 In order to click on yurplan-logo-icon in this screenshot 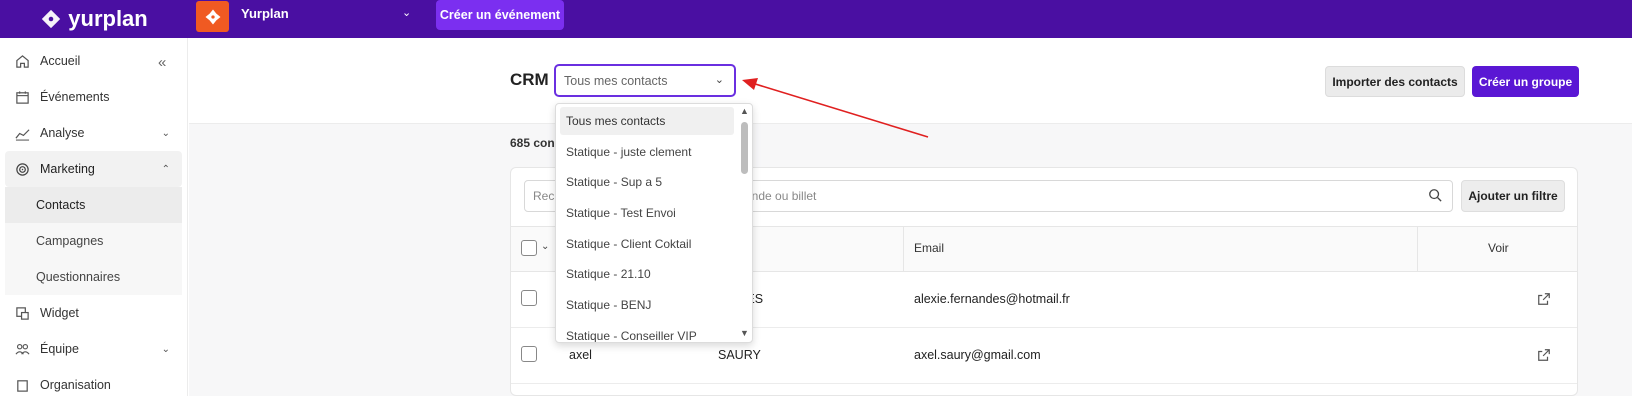, I will do `click(51, 19)`.